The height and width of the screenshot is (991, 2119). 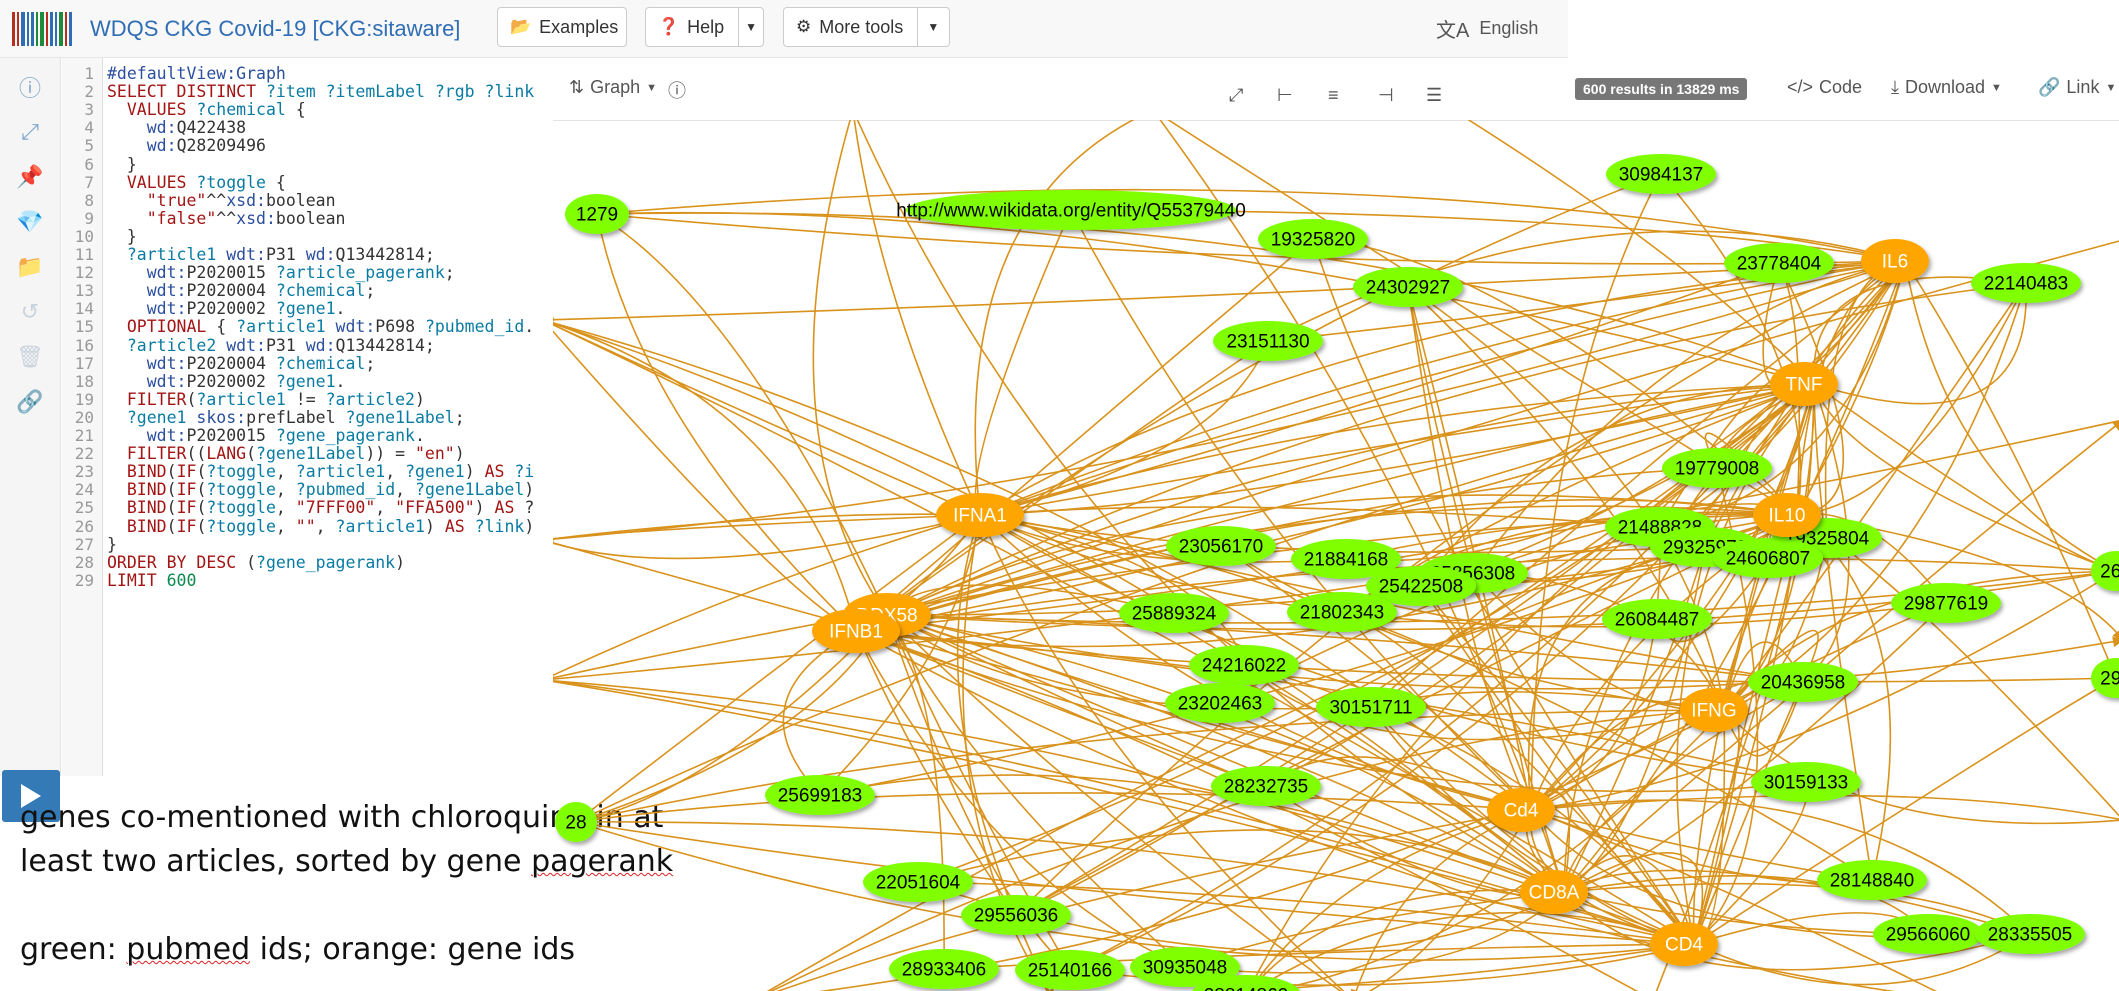 What do you see at coordinates (2077, 87) in the screenshot?
I see `link-dropdown: 🔗 Link ▼` at bounding box center [2077, 87].